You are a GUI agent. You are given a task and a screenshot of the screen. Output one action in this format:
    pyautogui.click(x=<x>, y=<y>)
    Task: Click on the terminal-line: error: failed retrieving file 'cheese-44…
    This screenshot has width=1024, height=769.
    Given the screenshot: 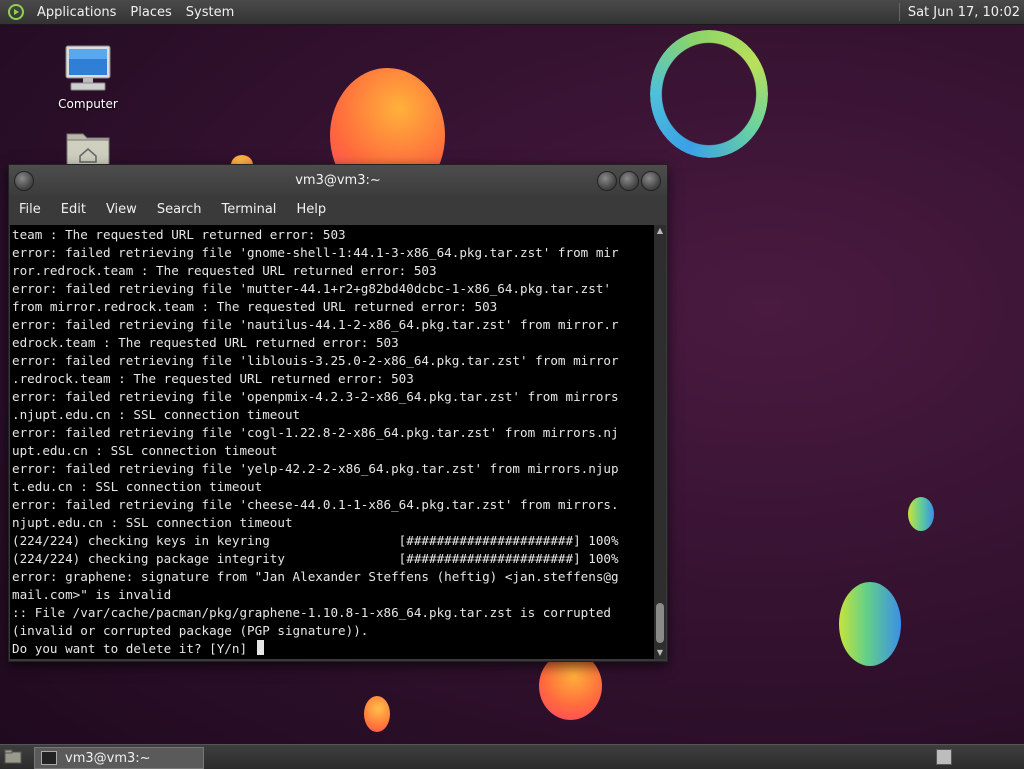 What is the action you would take?
    pyautogui.click(x=315, y=504)
    